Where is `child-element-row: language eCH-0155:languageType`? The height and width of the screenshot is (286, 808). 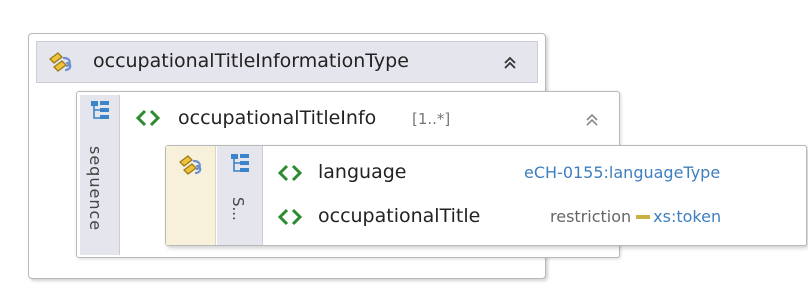
child-element-row: language eCH-0155:languageType is located at coordinates (534, 173).